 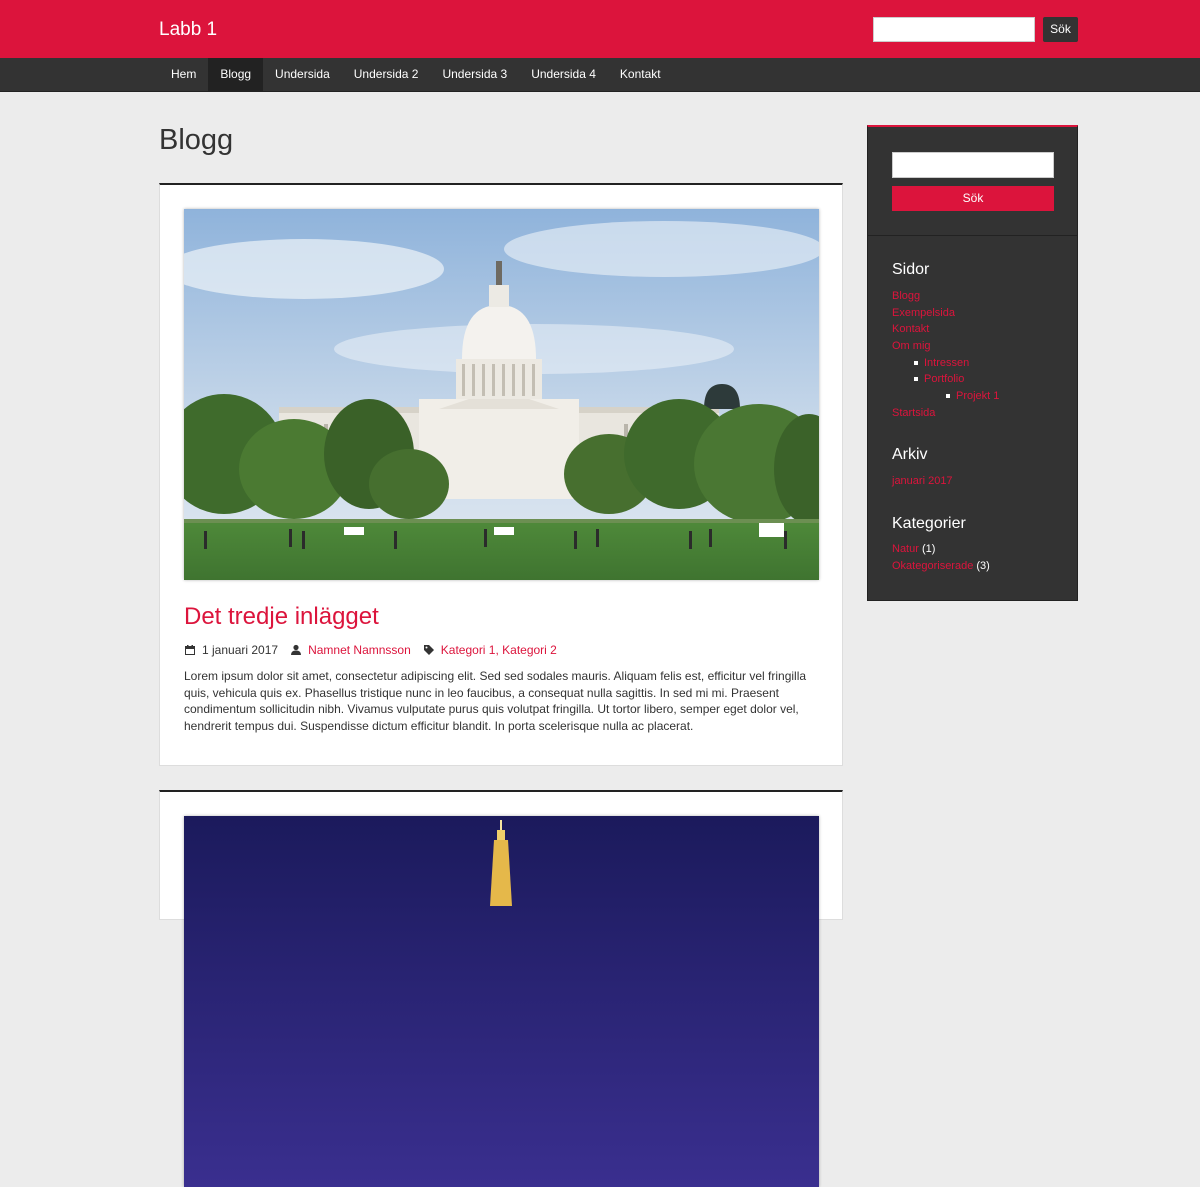 I want to click on widget-title-archive: Arkiv, so click(x=910, y=454).